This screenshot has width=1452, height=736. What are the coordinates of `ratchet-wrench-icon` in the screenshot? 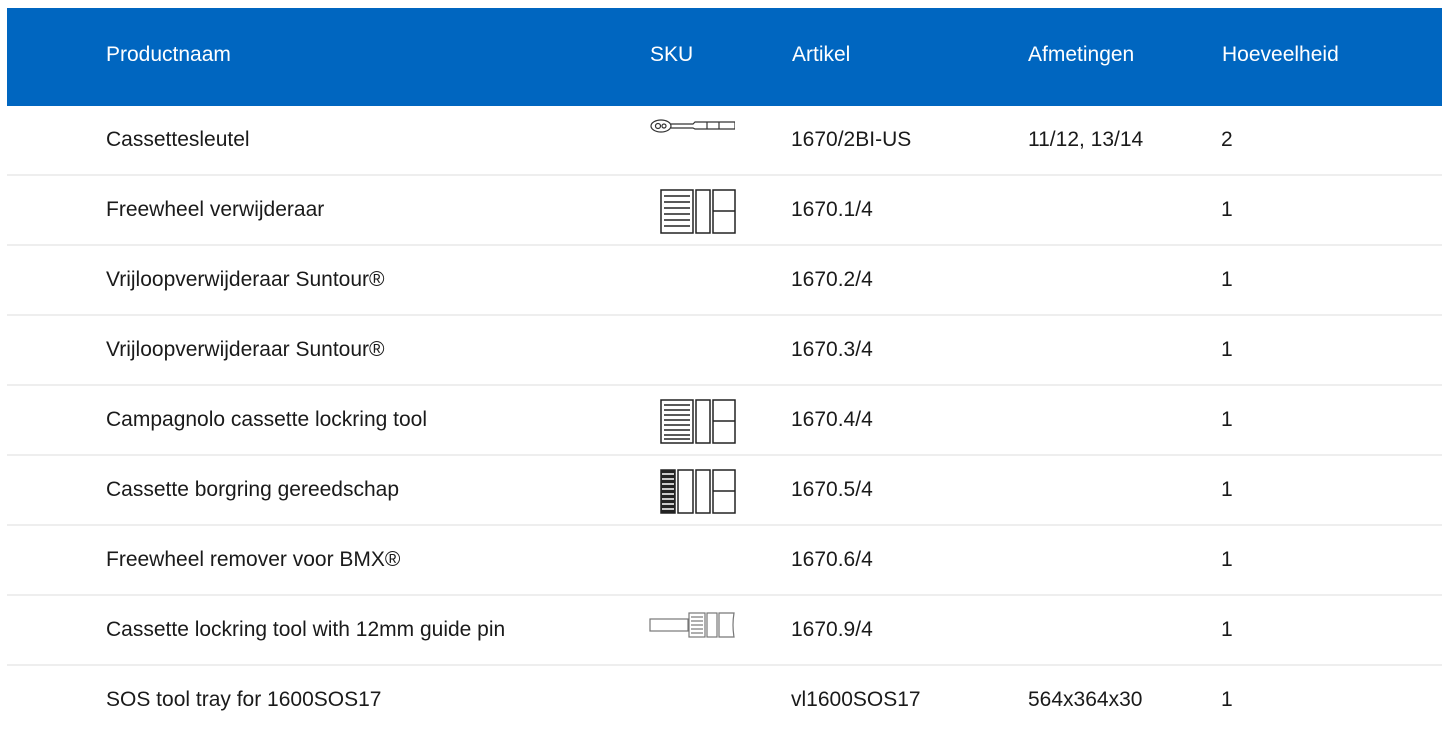 It's located at (692, 126).